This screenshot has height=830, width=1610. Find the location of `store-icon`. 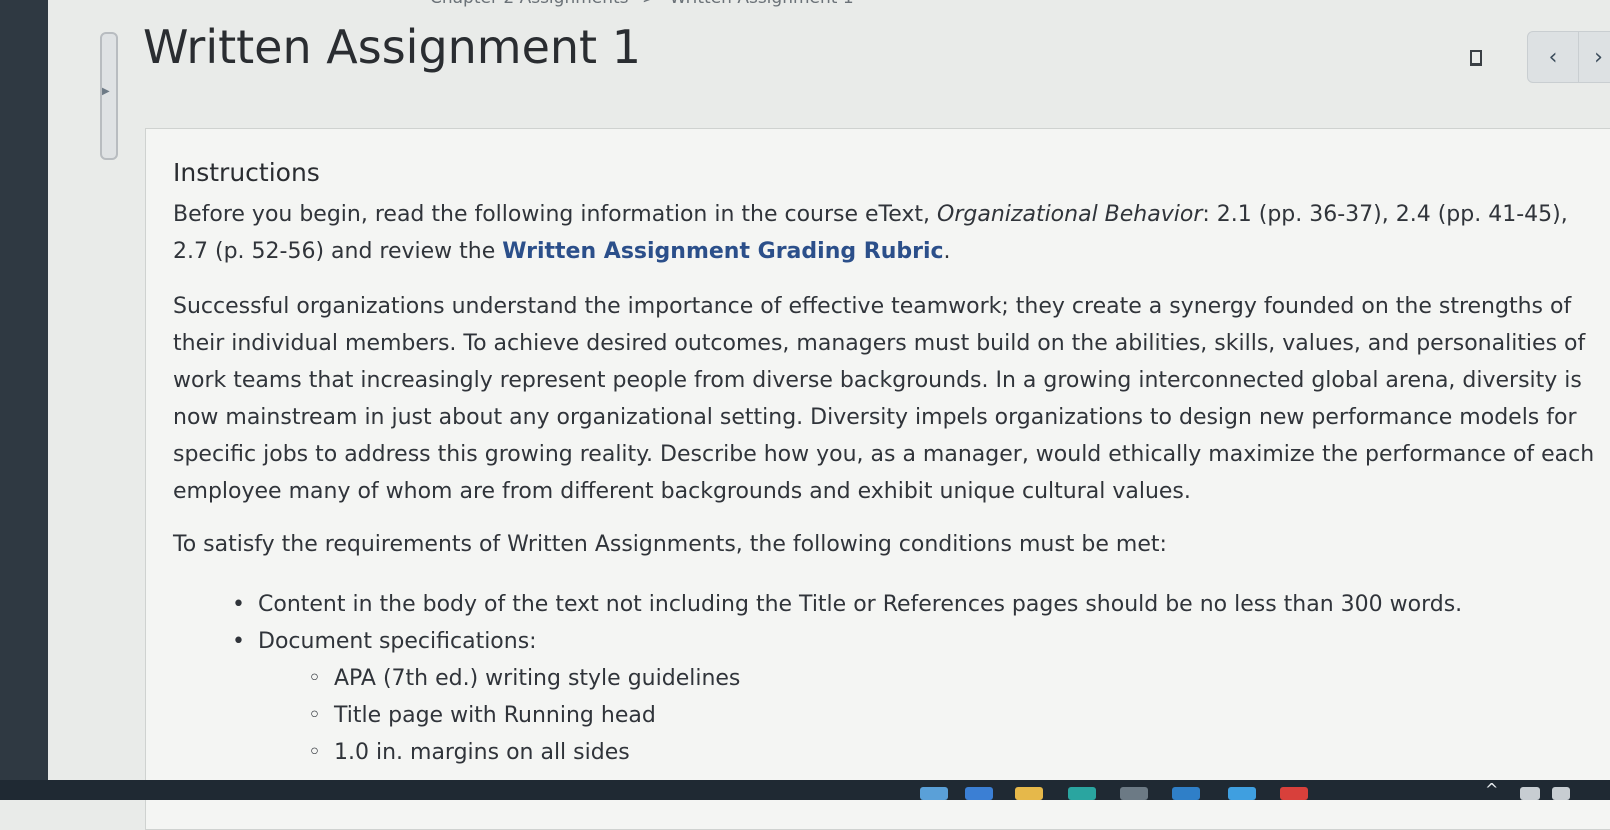

store-icon is located at coordinates (1134, 793).